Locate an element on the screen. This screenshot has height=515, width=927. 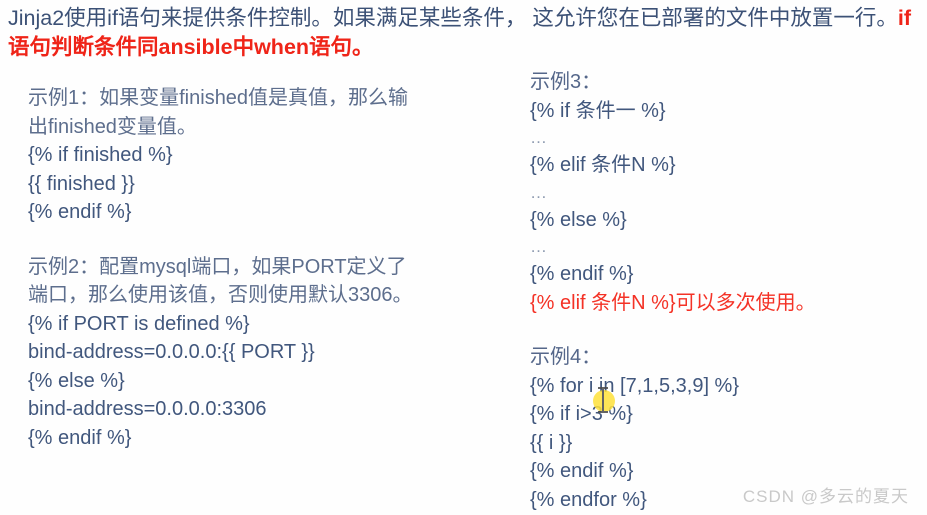
example-2-code-line-4: bind-address=0.0.0.0:3306 is located at coordinates (147, 409).